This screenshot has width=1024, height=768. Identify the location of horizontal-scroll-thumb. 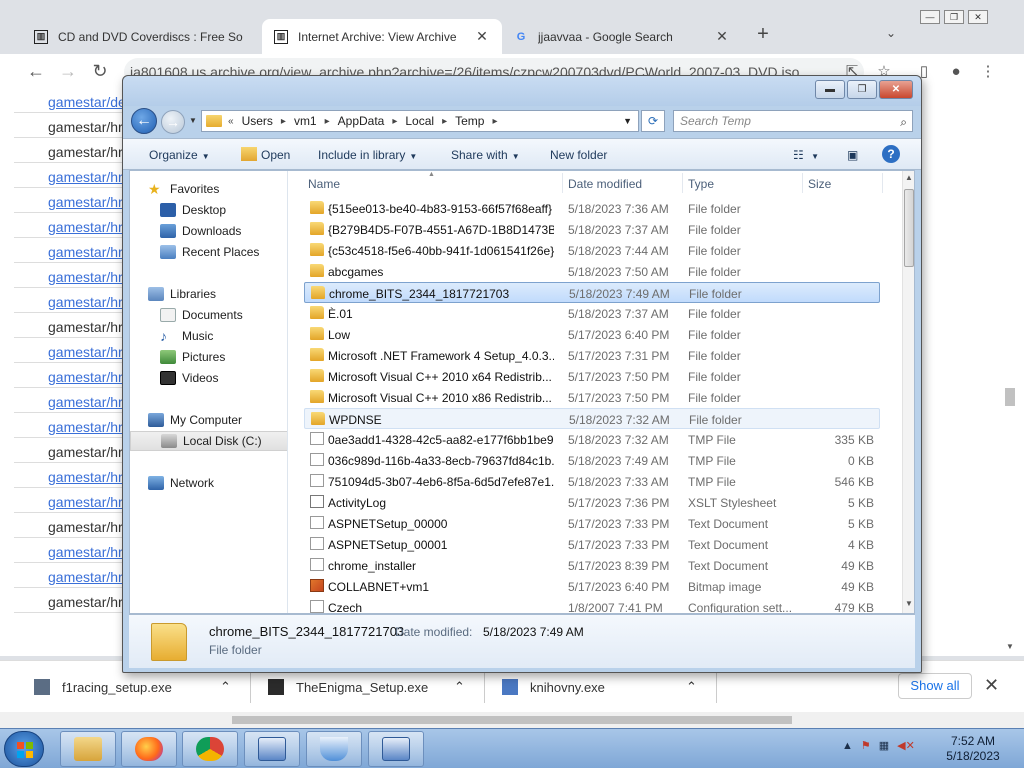
(512, 720).